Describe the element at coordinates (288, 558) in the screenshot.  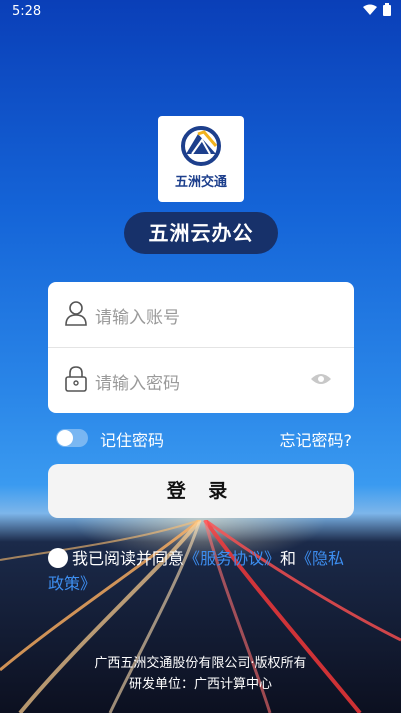
I see `agreement-and: 和` at that location.